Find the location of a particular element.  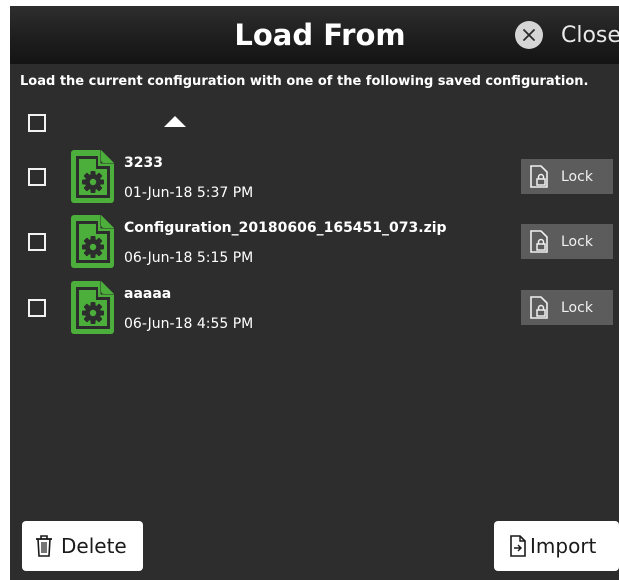

list-item: 3233 01-Jun-18 5:37 PM Lock is located at coordinates (314, 178).